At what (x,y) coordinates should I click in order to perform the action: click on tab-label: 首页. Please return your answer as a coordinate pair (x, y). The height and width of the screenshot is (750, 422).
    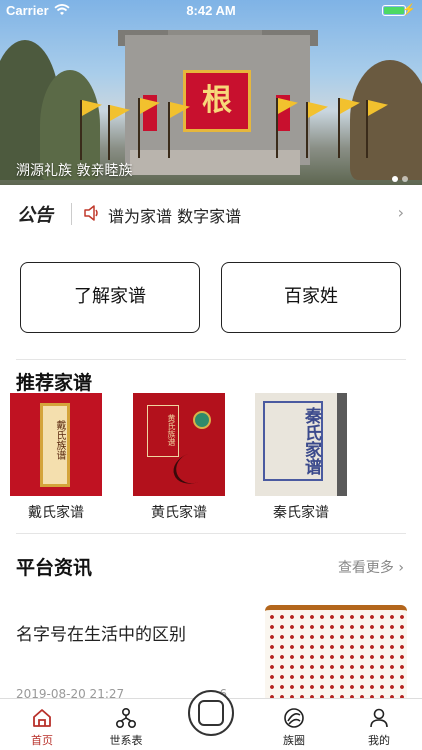
    Looking at the image, I should click on (42, 740).